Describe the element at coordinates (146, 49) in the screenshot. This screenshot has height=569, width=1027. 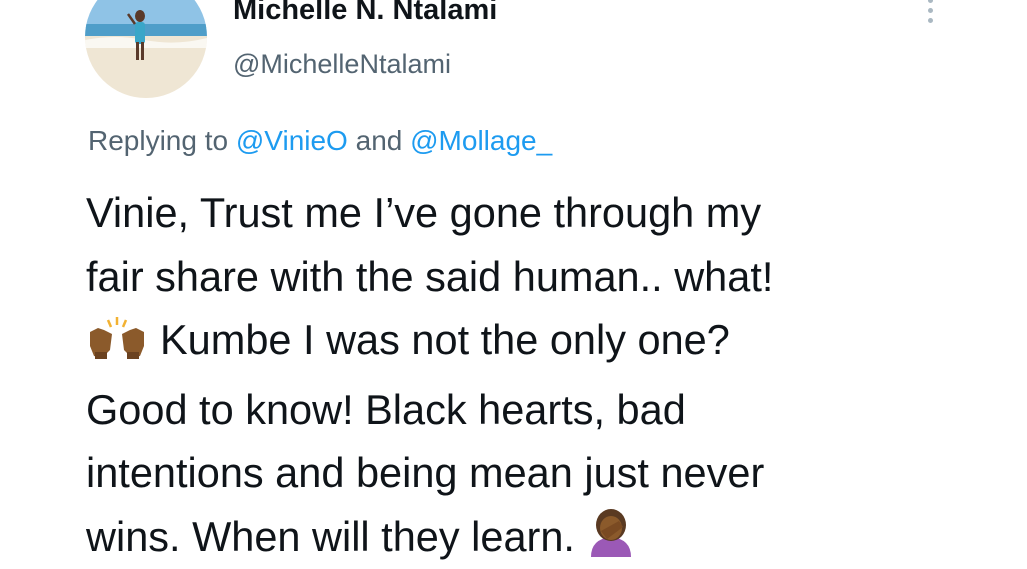
I see `avatar` at that location.